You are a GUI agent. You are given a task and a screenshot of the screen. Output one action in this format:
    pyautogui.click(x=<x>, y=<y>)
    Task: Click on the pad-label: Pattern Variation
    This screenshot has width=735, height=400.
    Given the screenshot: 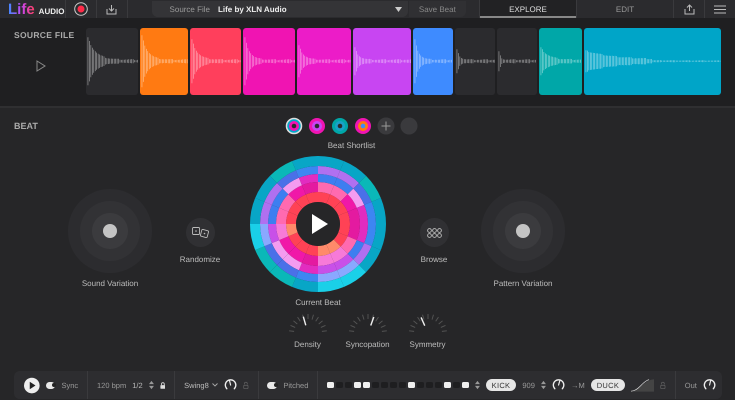 What is the action you would take?
    pyautogui.click(x=523, y=283)
    